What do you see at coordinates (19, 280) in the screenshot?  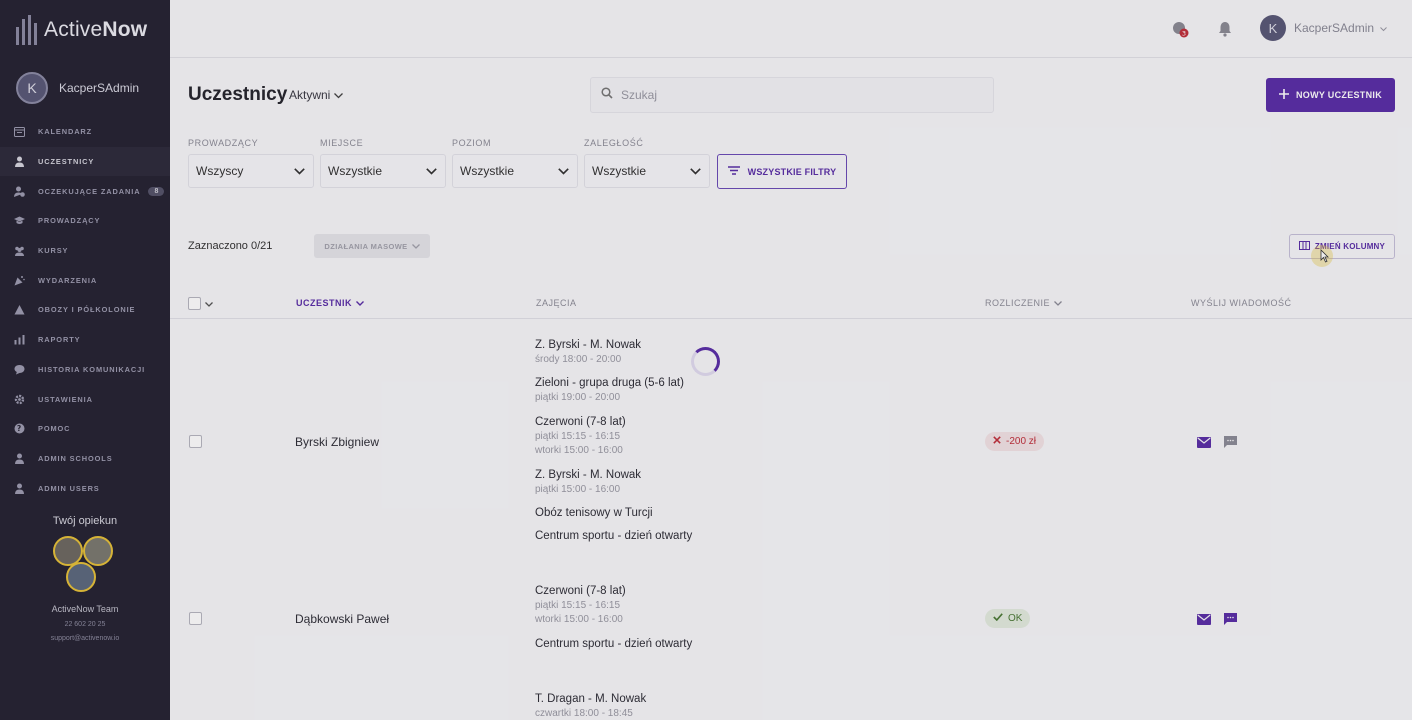 I see `party-icon` at bounding box center [19, 280].